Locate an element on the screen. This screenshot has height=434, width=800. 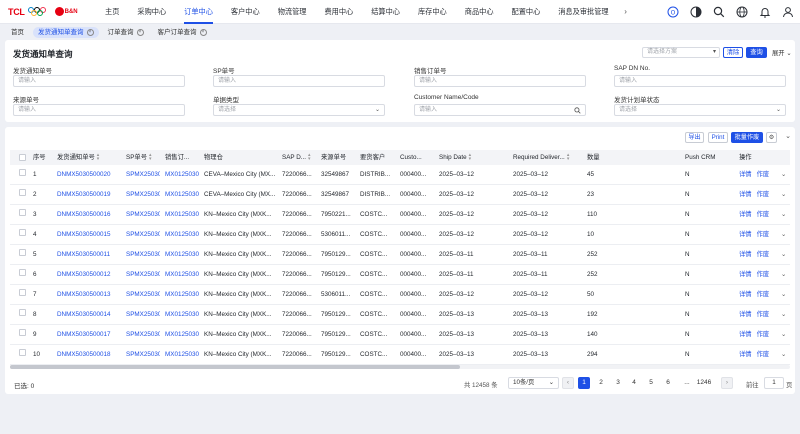
horizontal-scrollbar is located at coordinates (400, 367).